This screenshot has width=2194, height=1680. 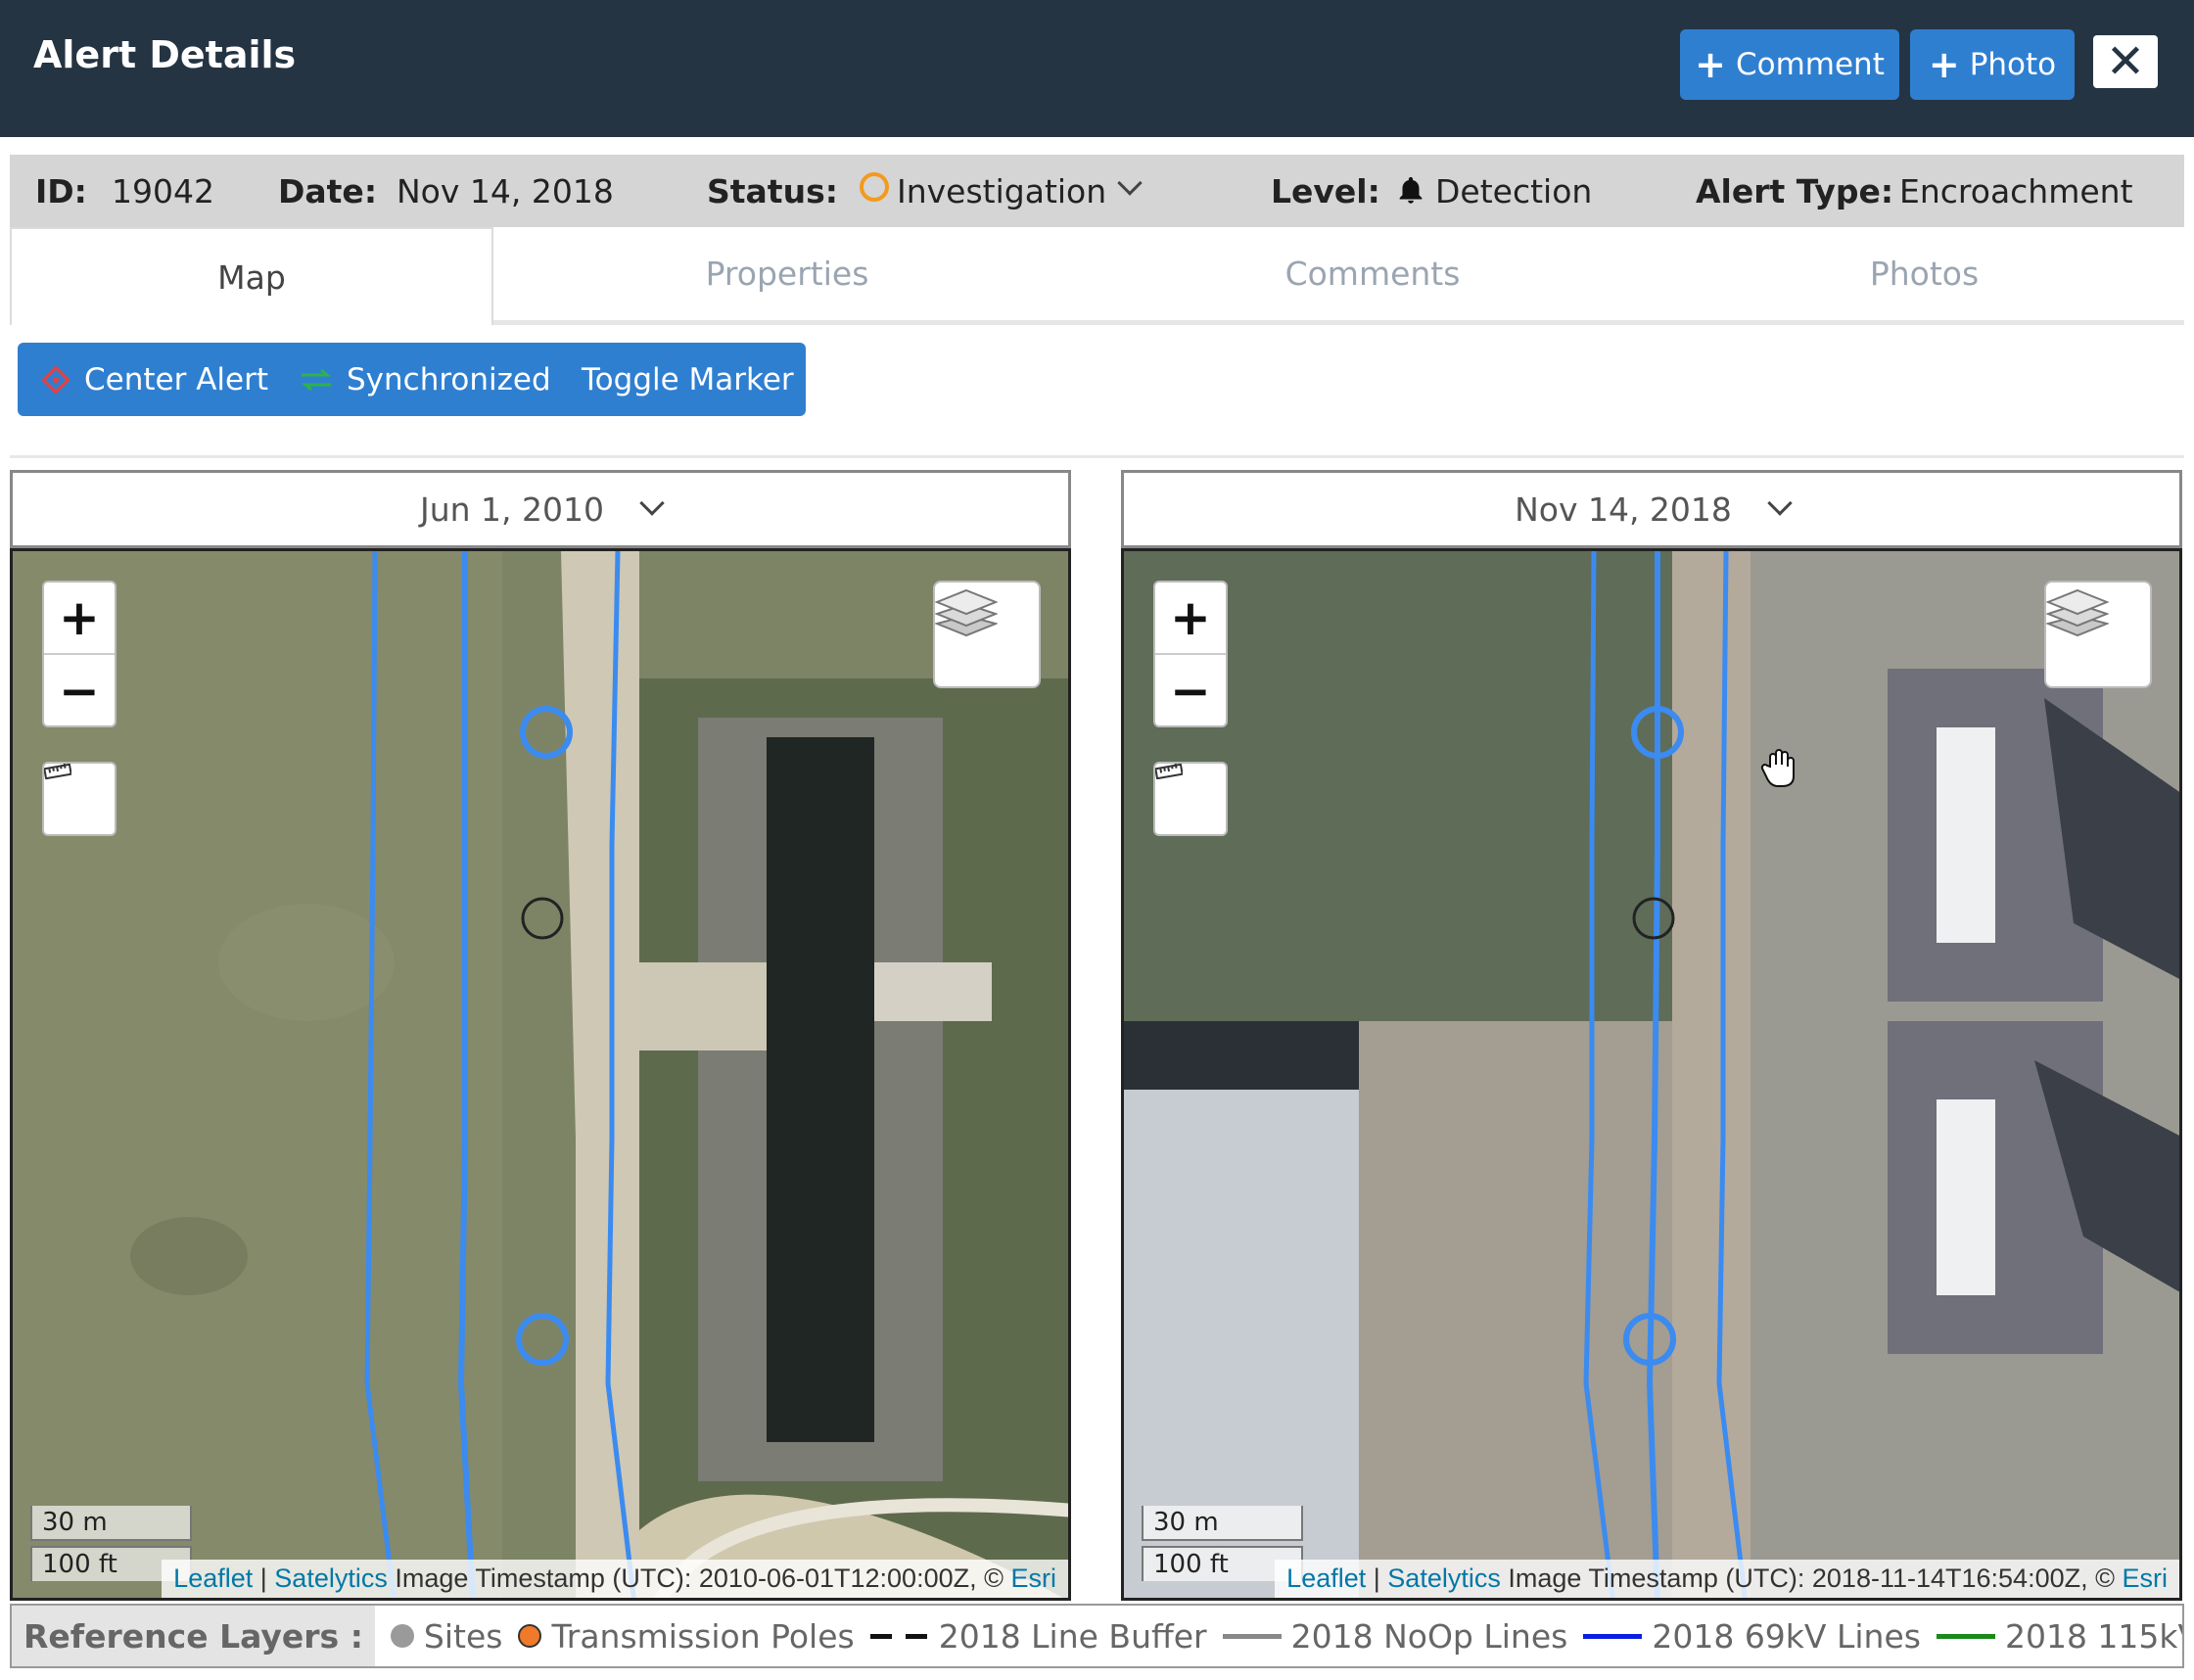 I want to click on tab-properties: Properties, so click(x=787, y=276).